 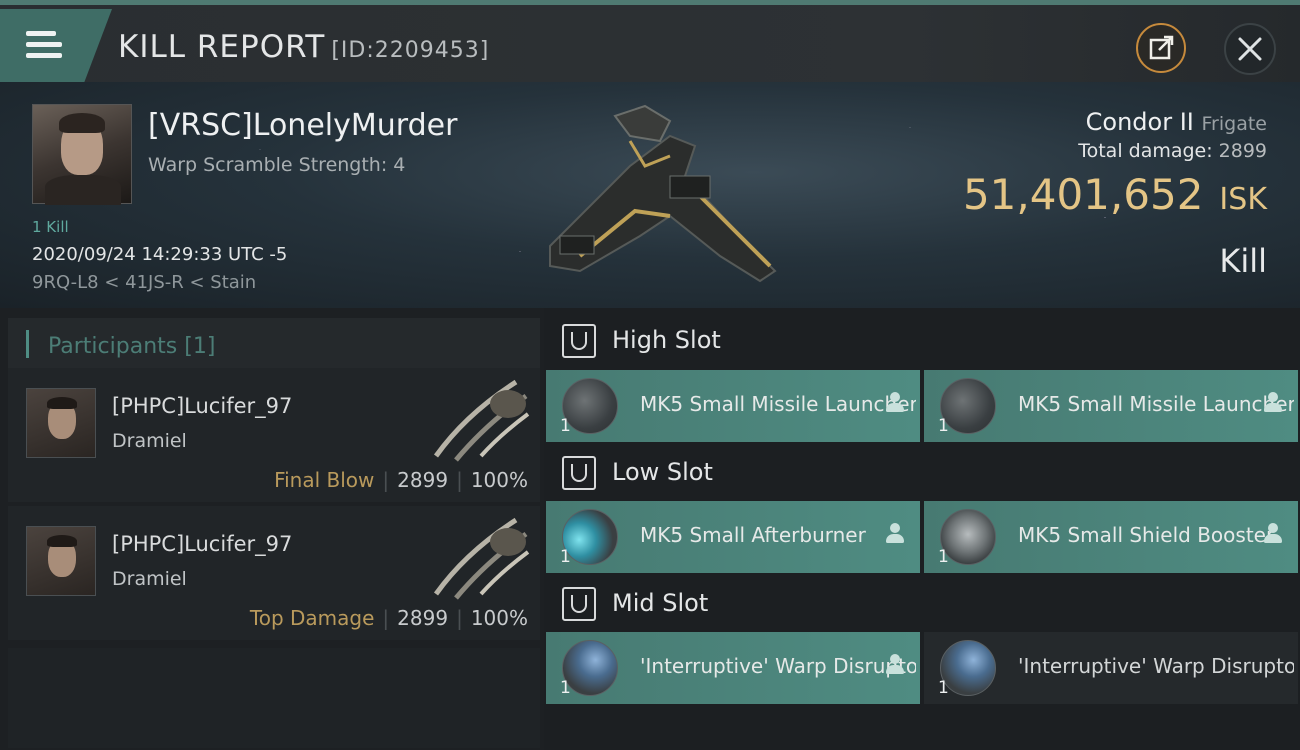 I want to click on low-slot-icon, so click(x=579, y=473).